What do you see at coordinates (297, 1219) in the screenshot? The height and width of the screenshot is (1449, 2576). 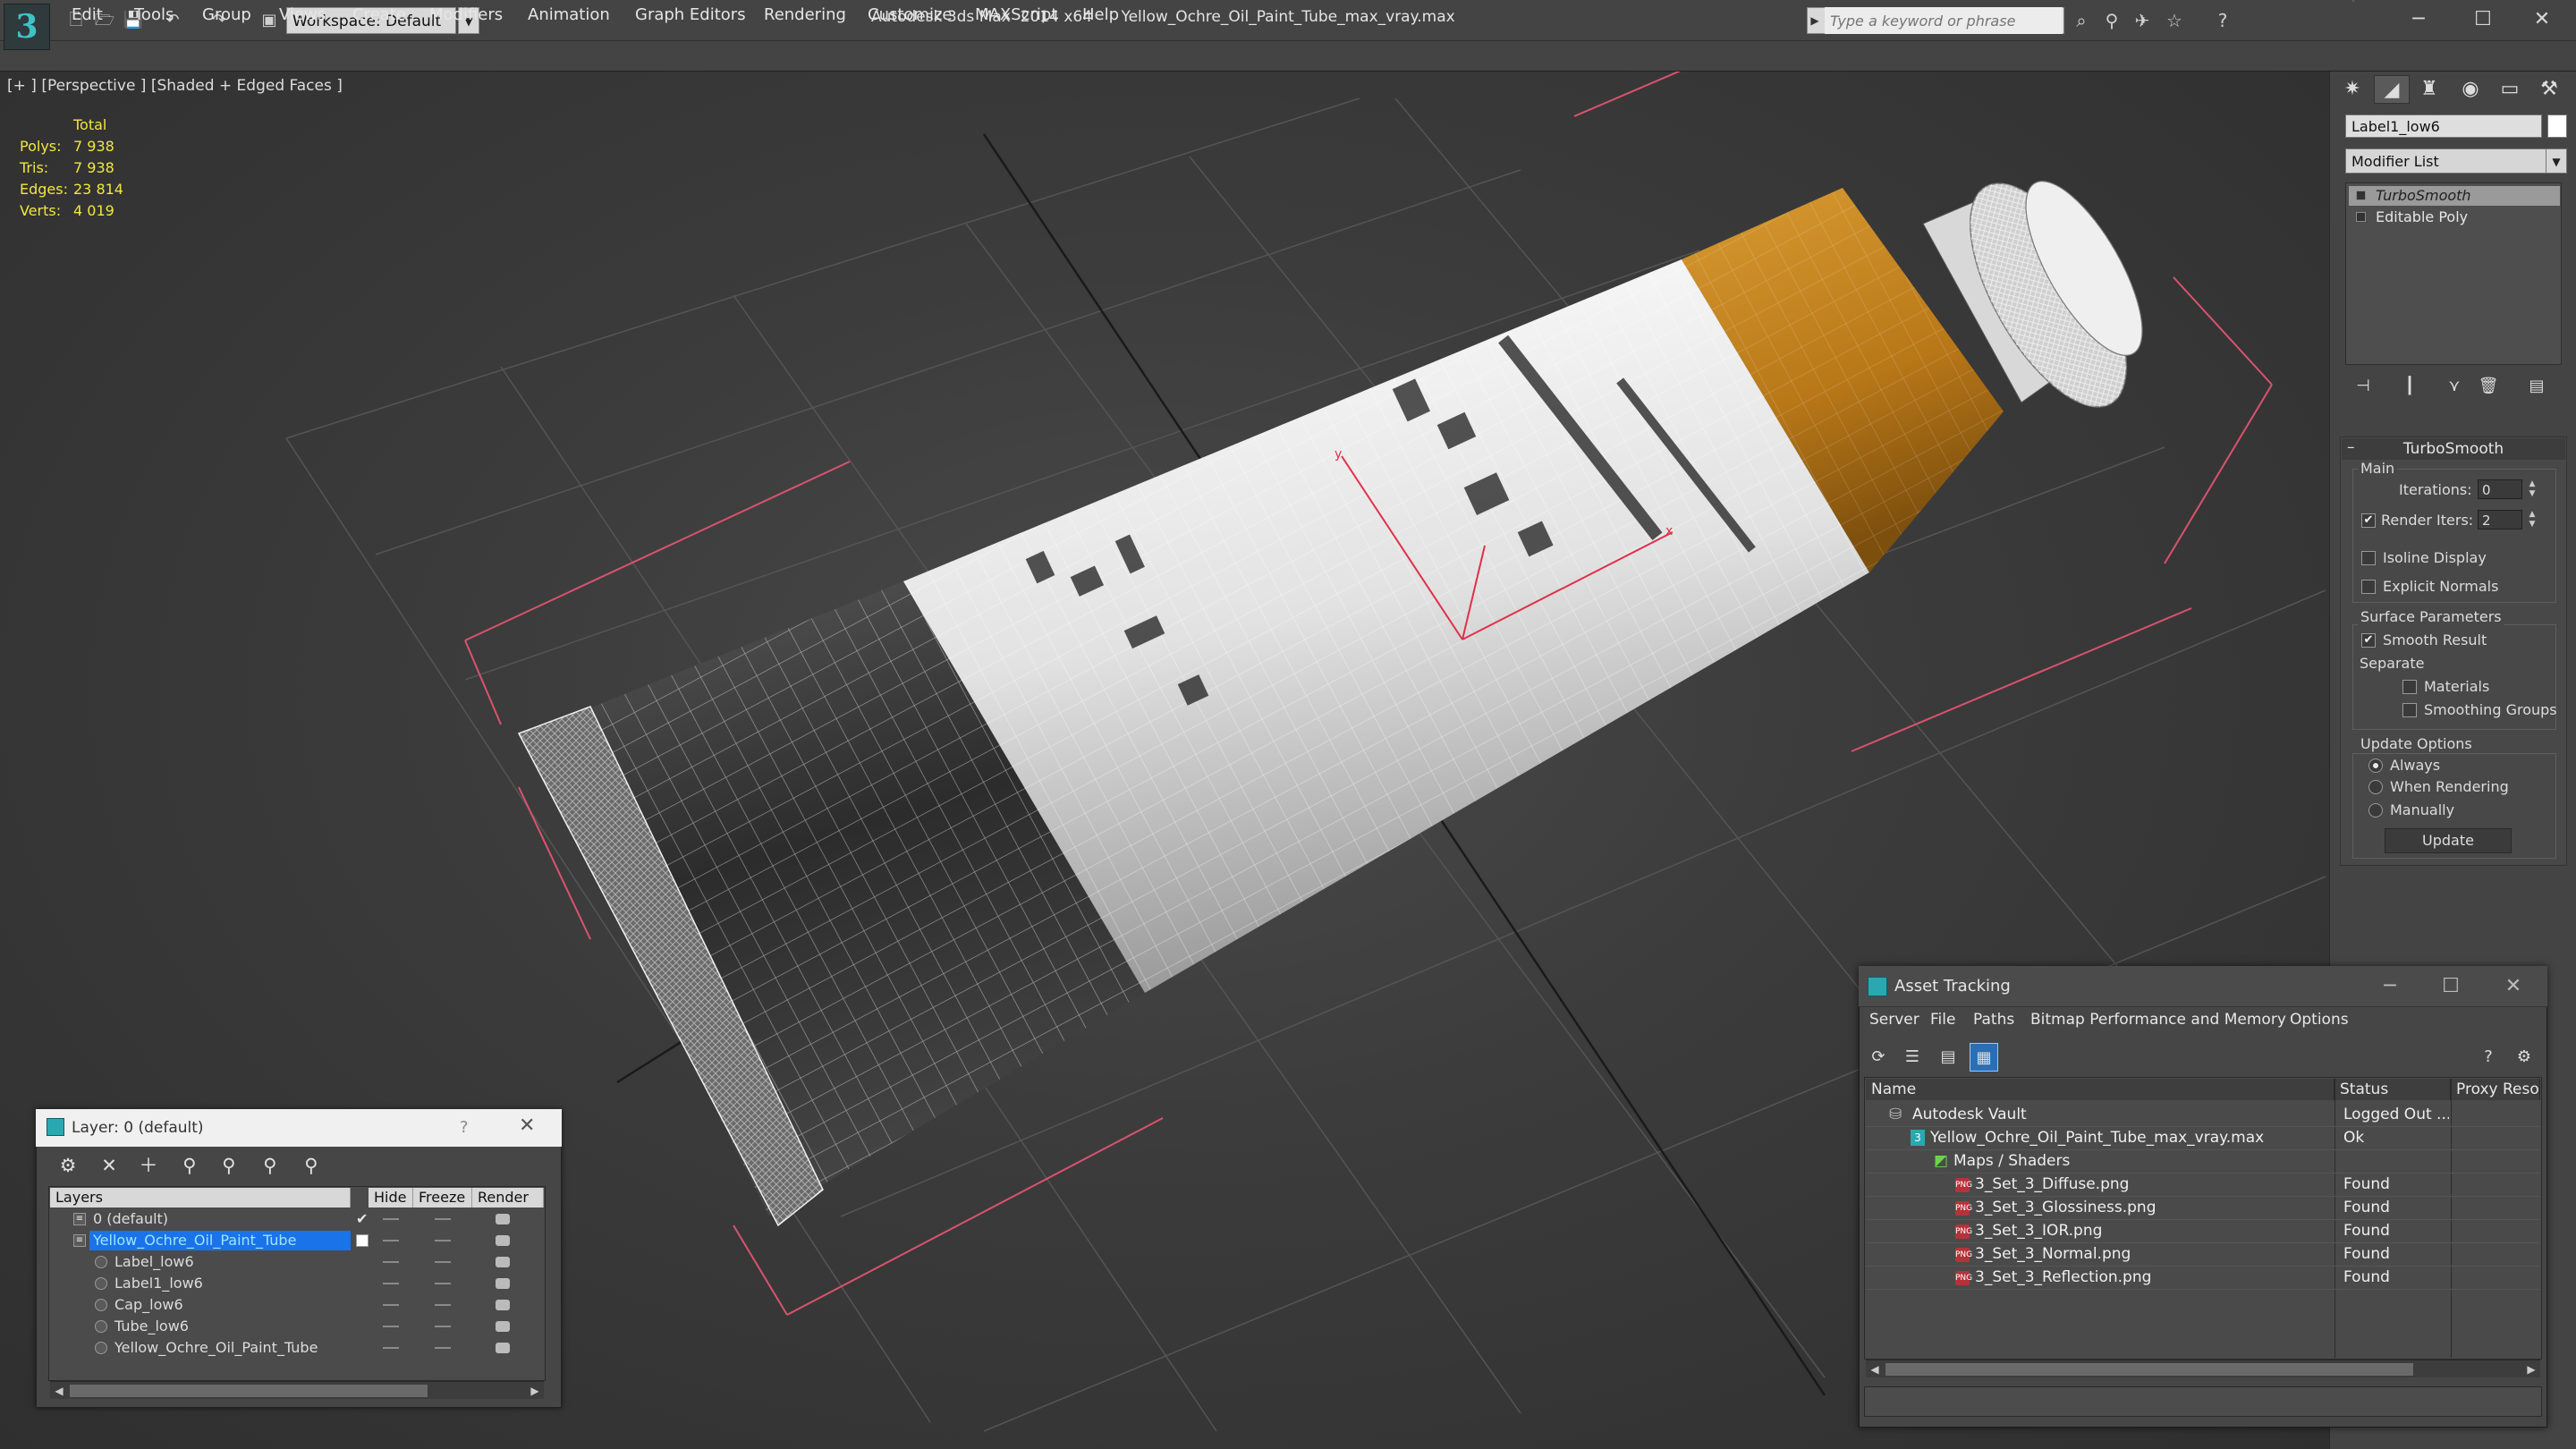 I see `layer-row: ≡ 0 (default) ✔` at bounding box center [297, 1219].